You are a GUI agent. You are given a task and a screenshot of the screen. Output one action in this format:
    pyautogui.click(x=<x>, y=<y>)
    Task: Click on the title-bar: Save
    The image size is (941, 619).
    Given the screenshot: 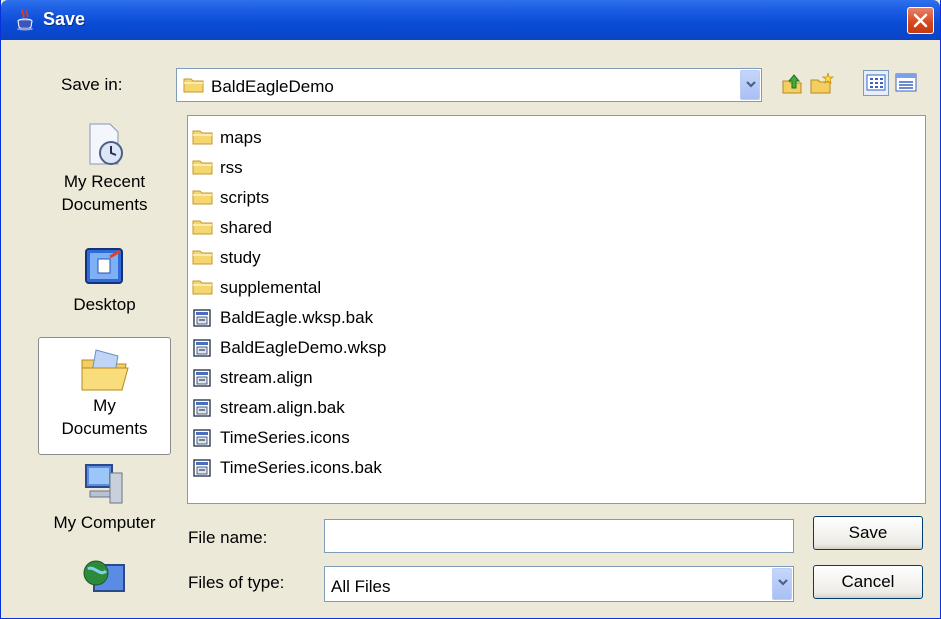 What is the action you would take?
    pyautogui.click(x=470, y=20)
    